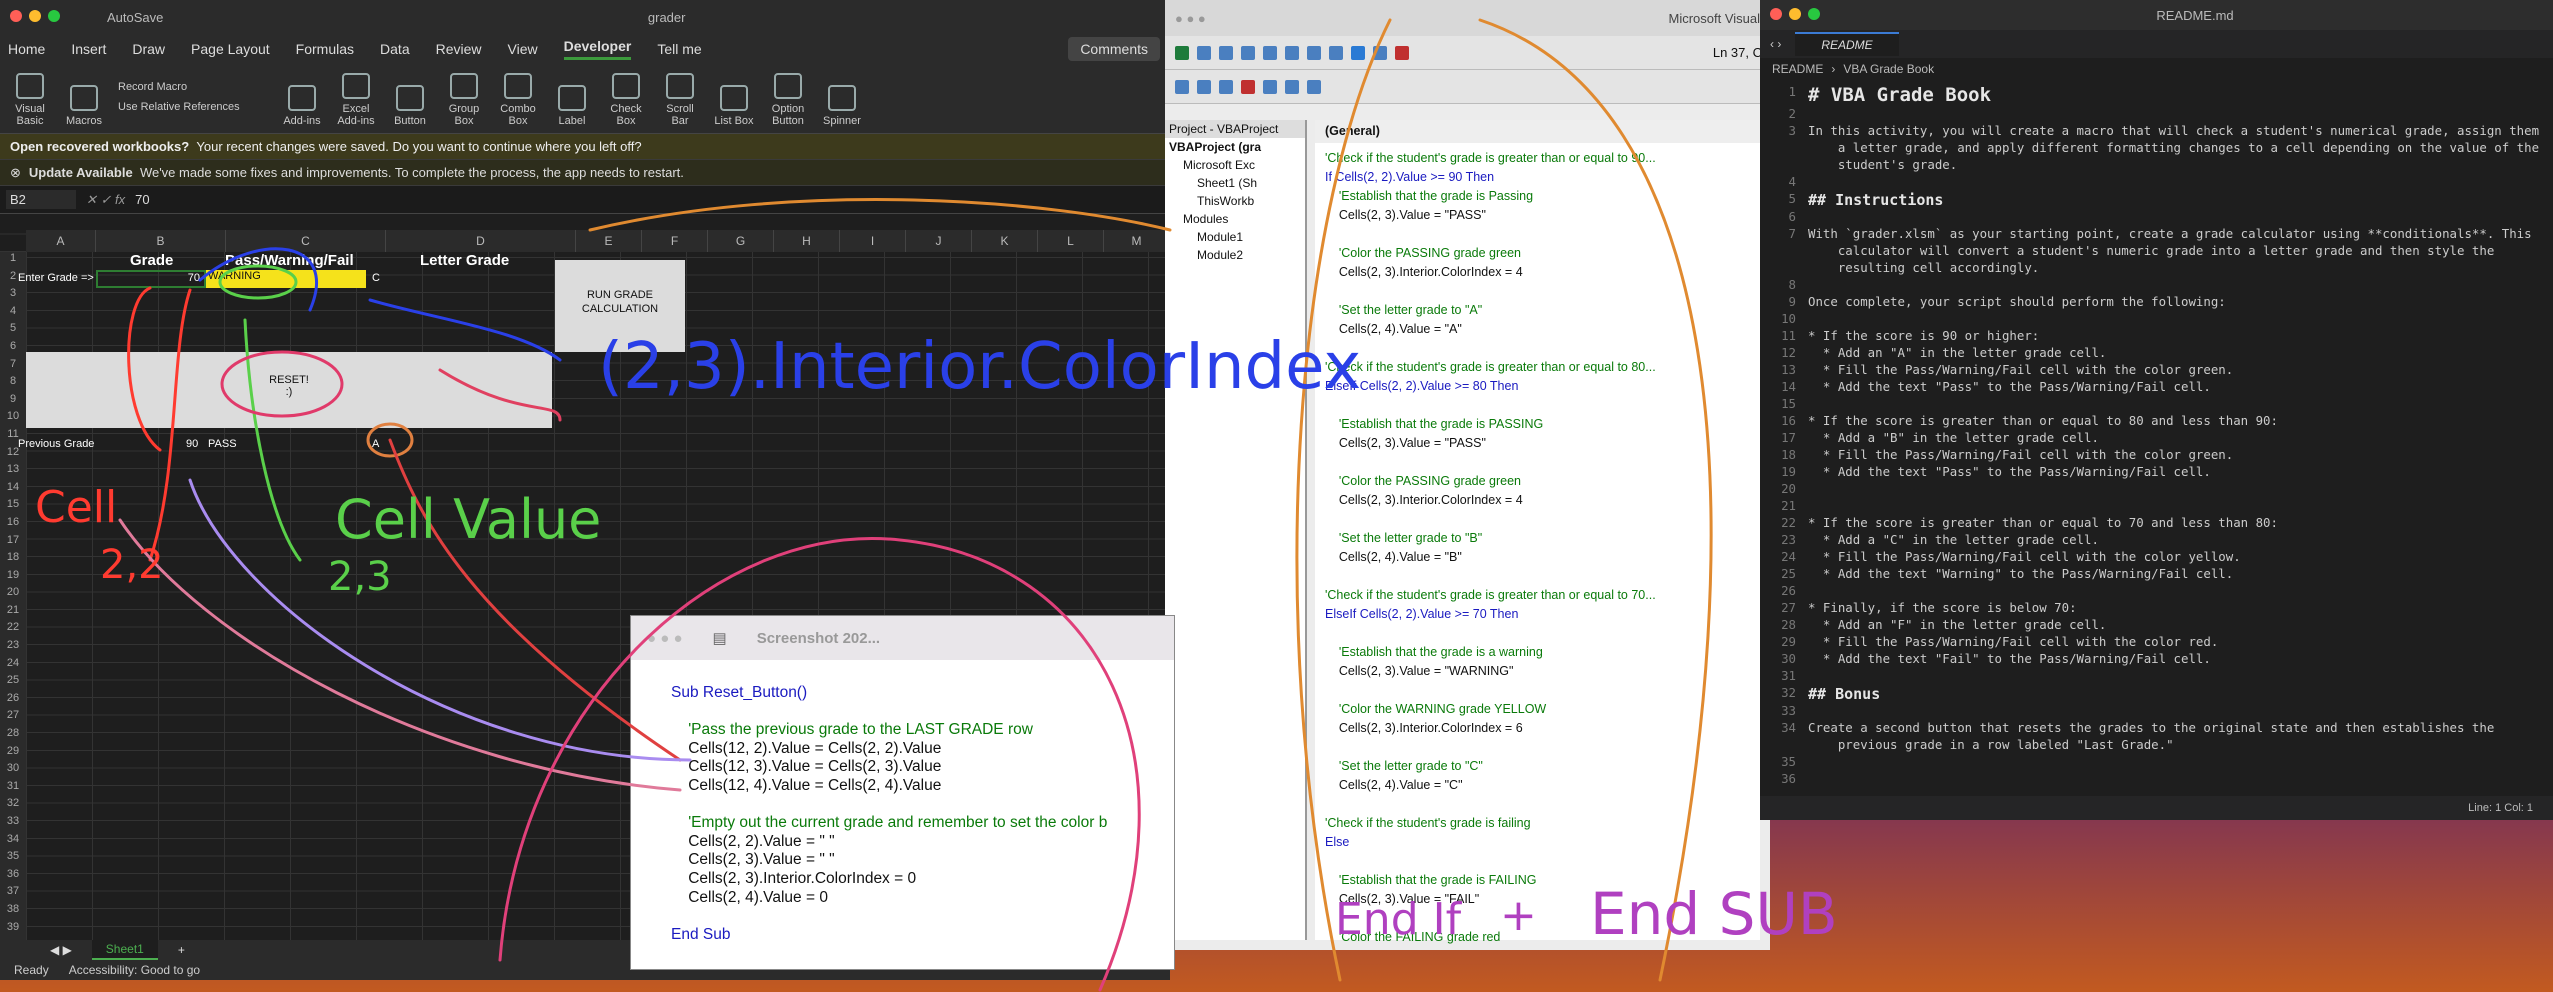 The width and height of the screenshot is (2553, 992). I want to click on find-icon, so click(1292, 52).